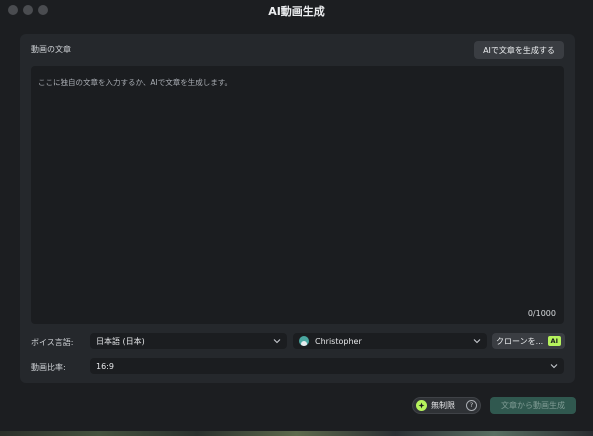 This screenshot has height=436, width=593. I want to click on aspect-ratio-select: 16:9, so click(327, 366).